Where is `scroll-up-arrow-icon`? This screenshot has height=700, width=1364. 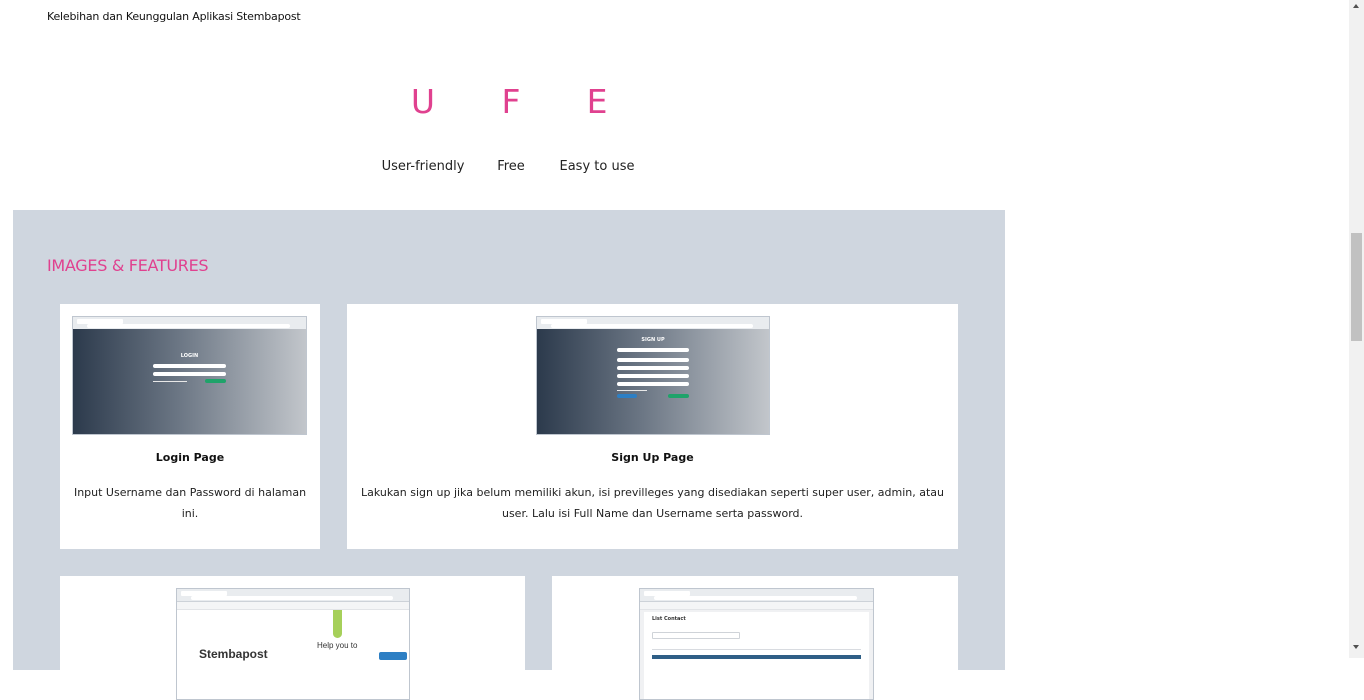
scroll-up-arrow-icon is located at coordinates (1356, 6).